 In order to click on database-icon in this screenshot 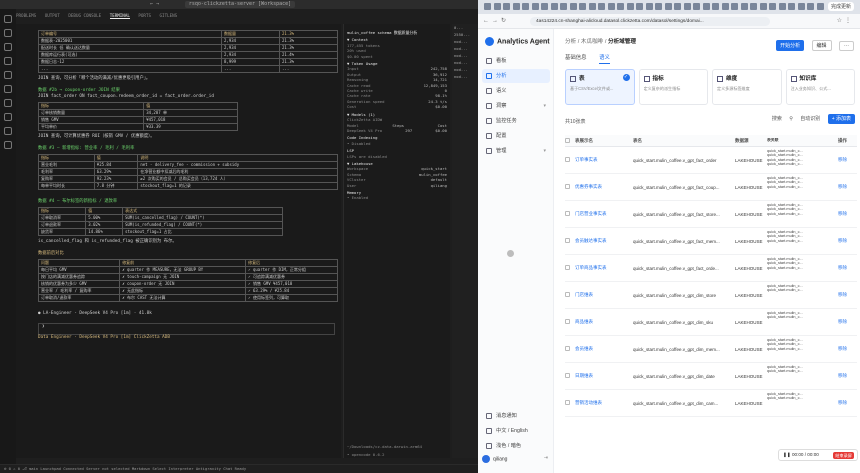, I will do `click(8, 117)`.